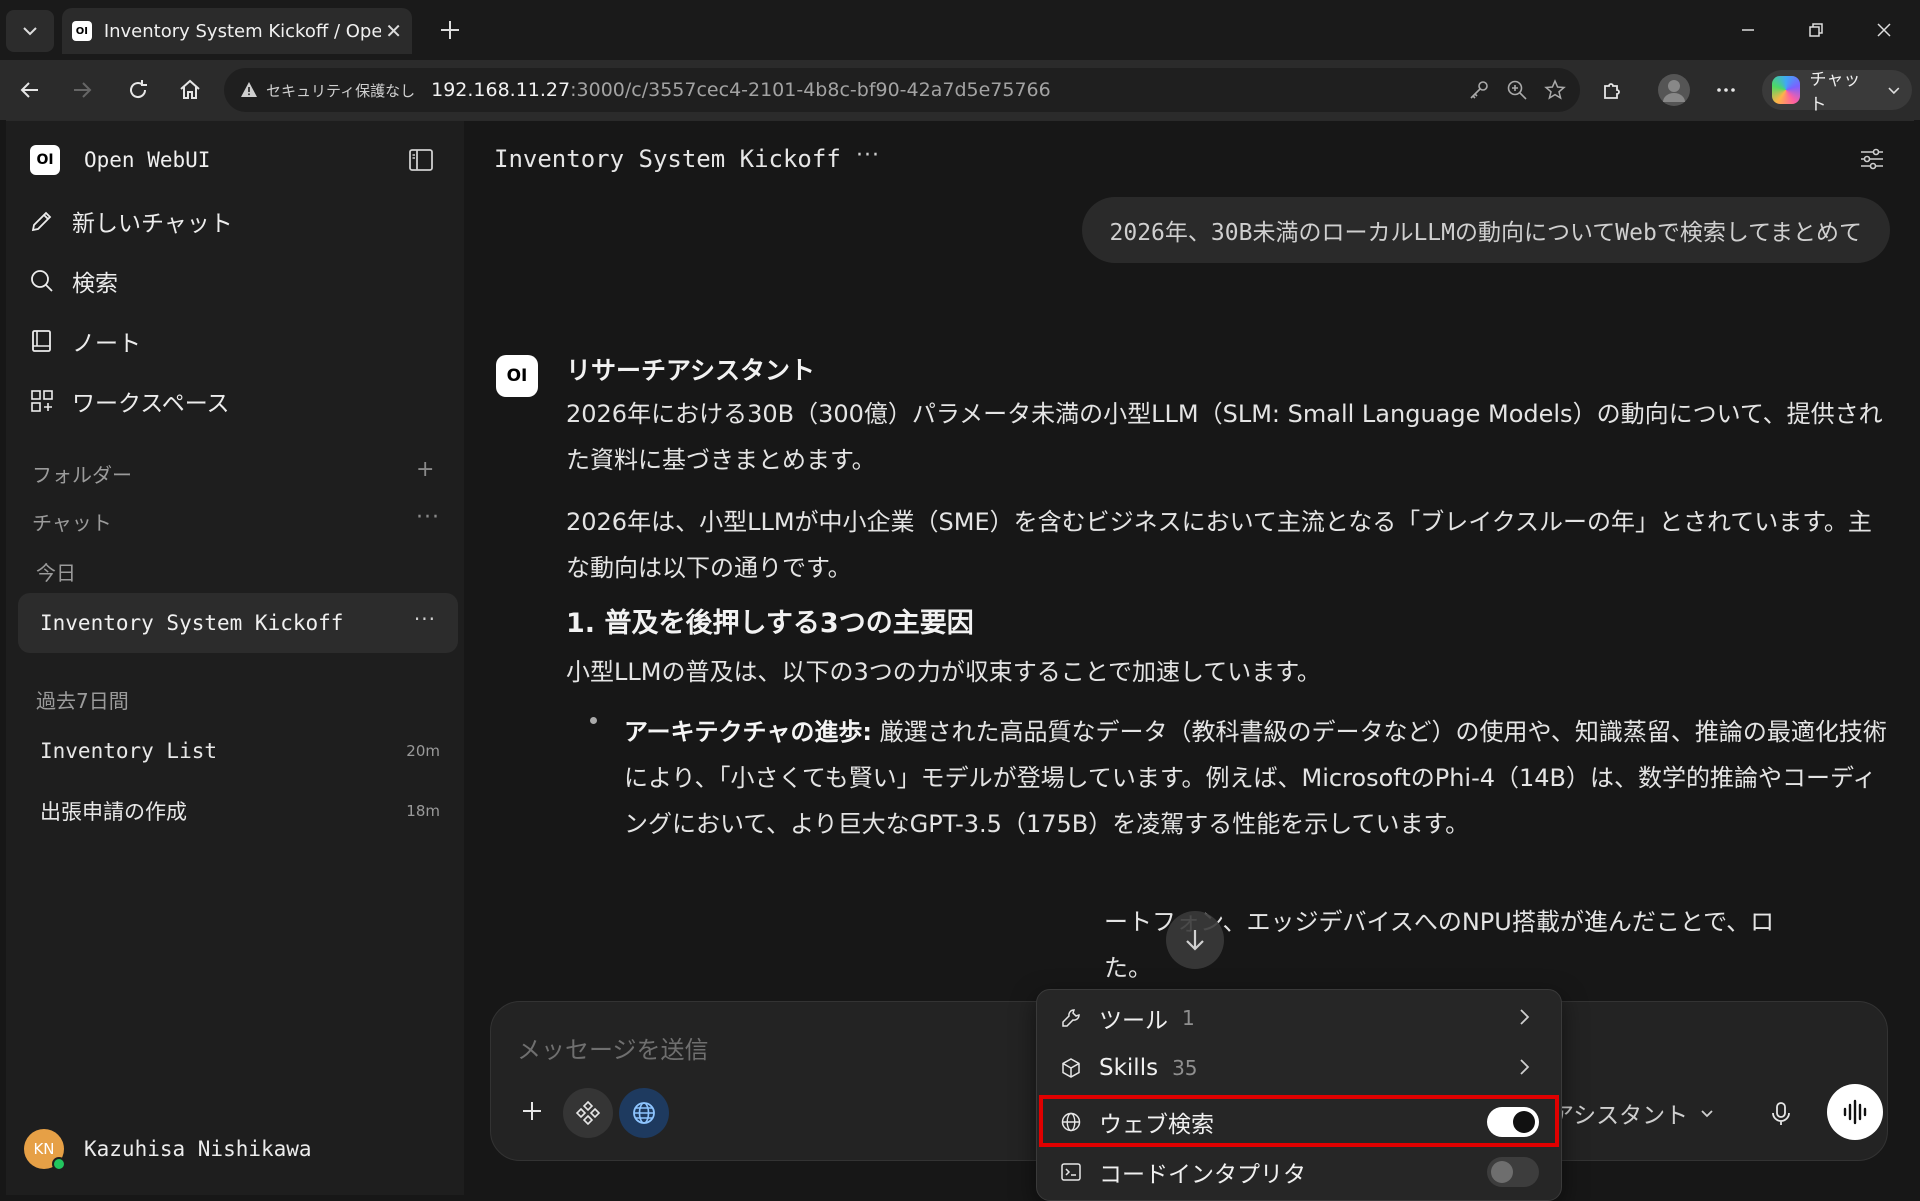 The image size is (1920, 1201). Describe the element at coordinates (868, 155) in the screenshot. I see `chat-more-button: ···` at that location.